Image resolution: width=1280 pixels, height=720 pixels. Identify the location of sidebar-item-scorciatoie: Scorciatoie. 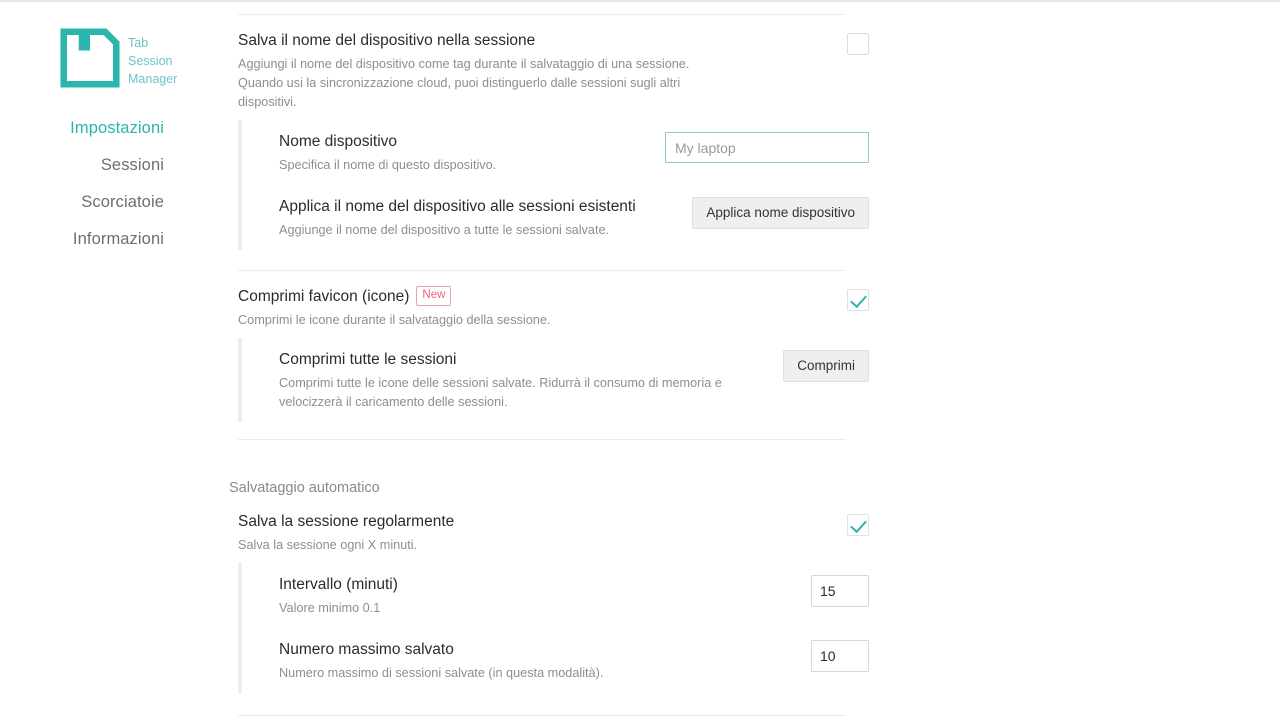
(100, 202).